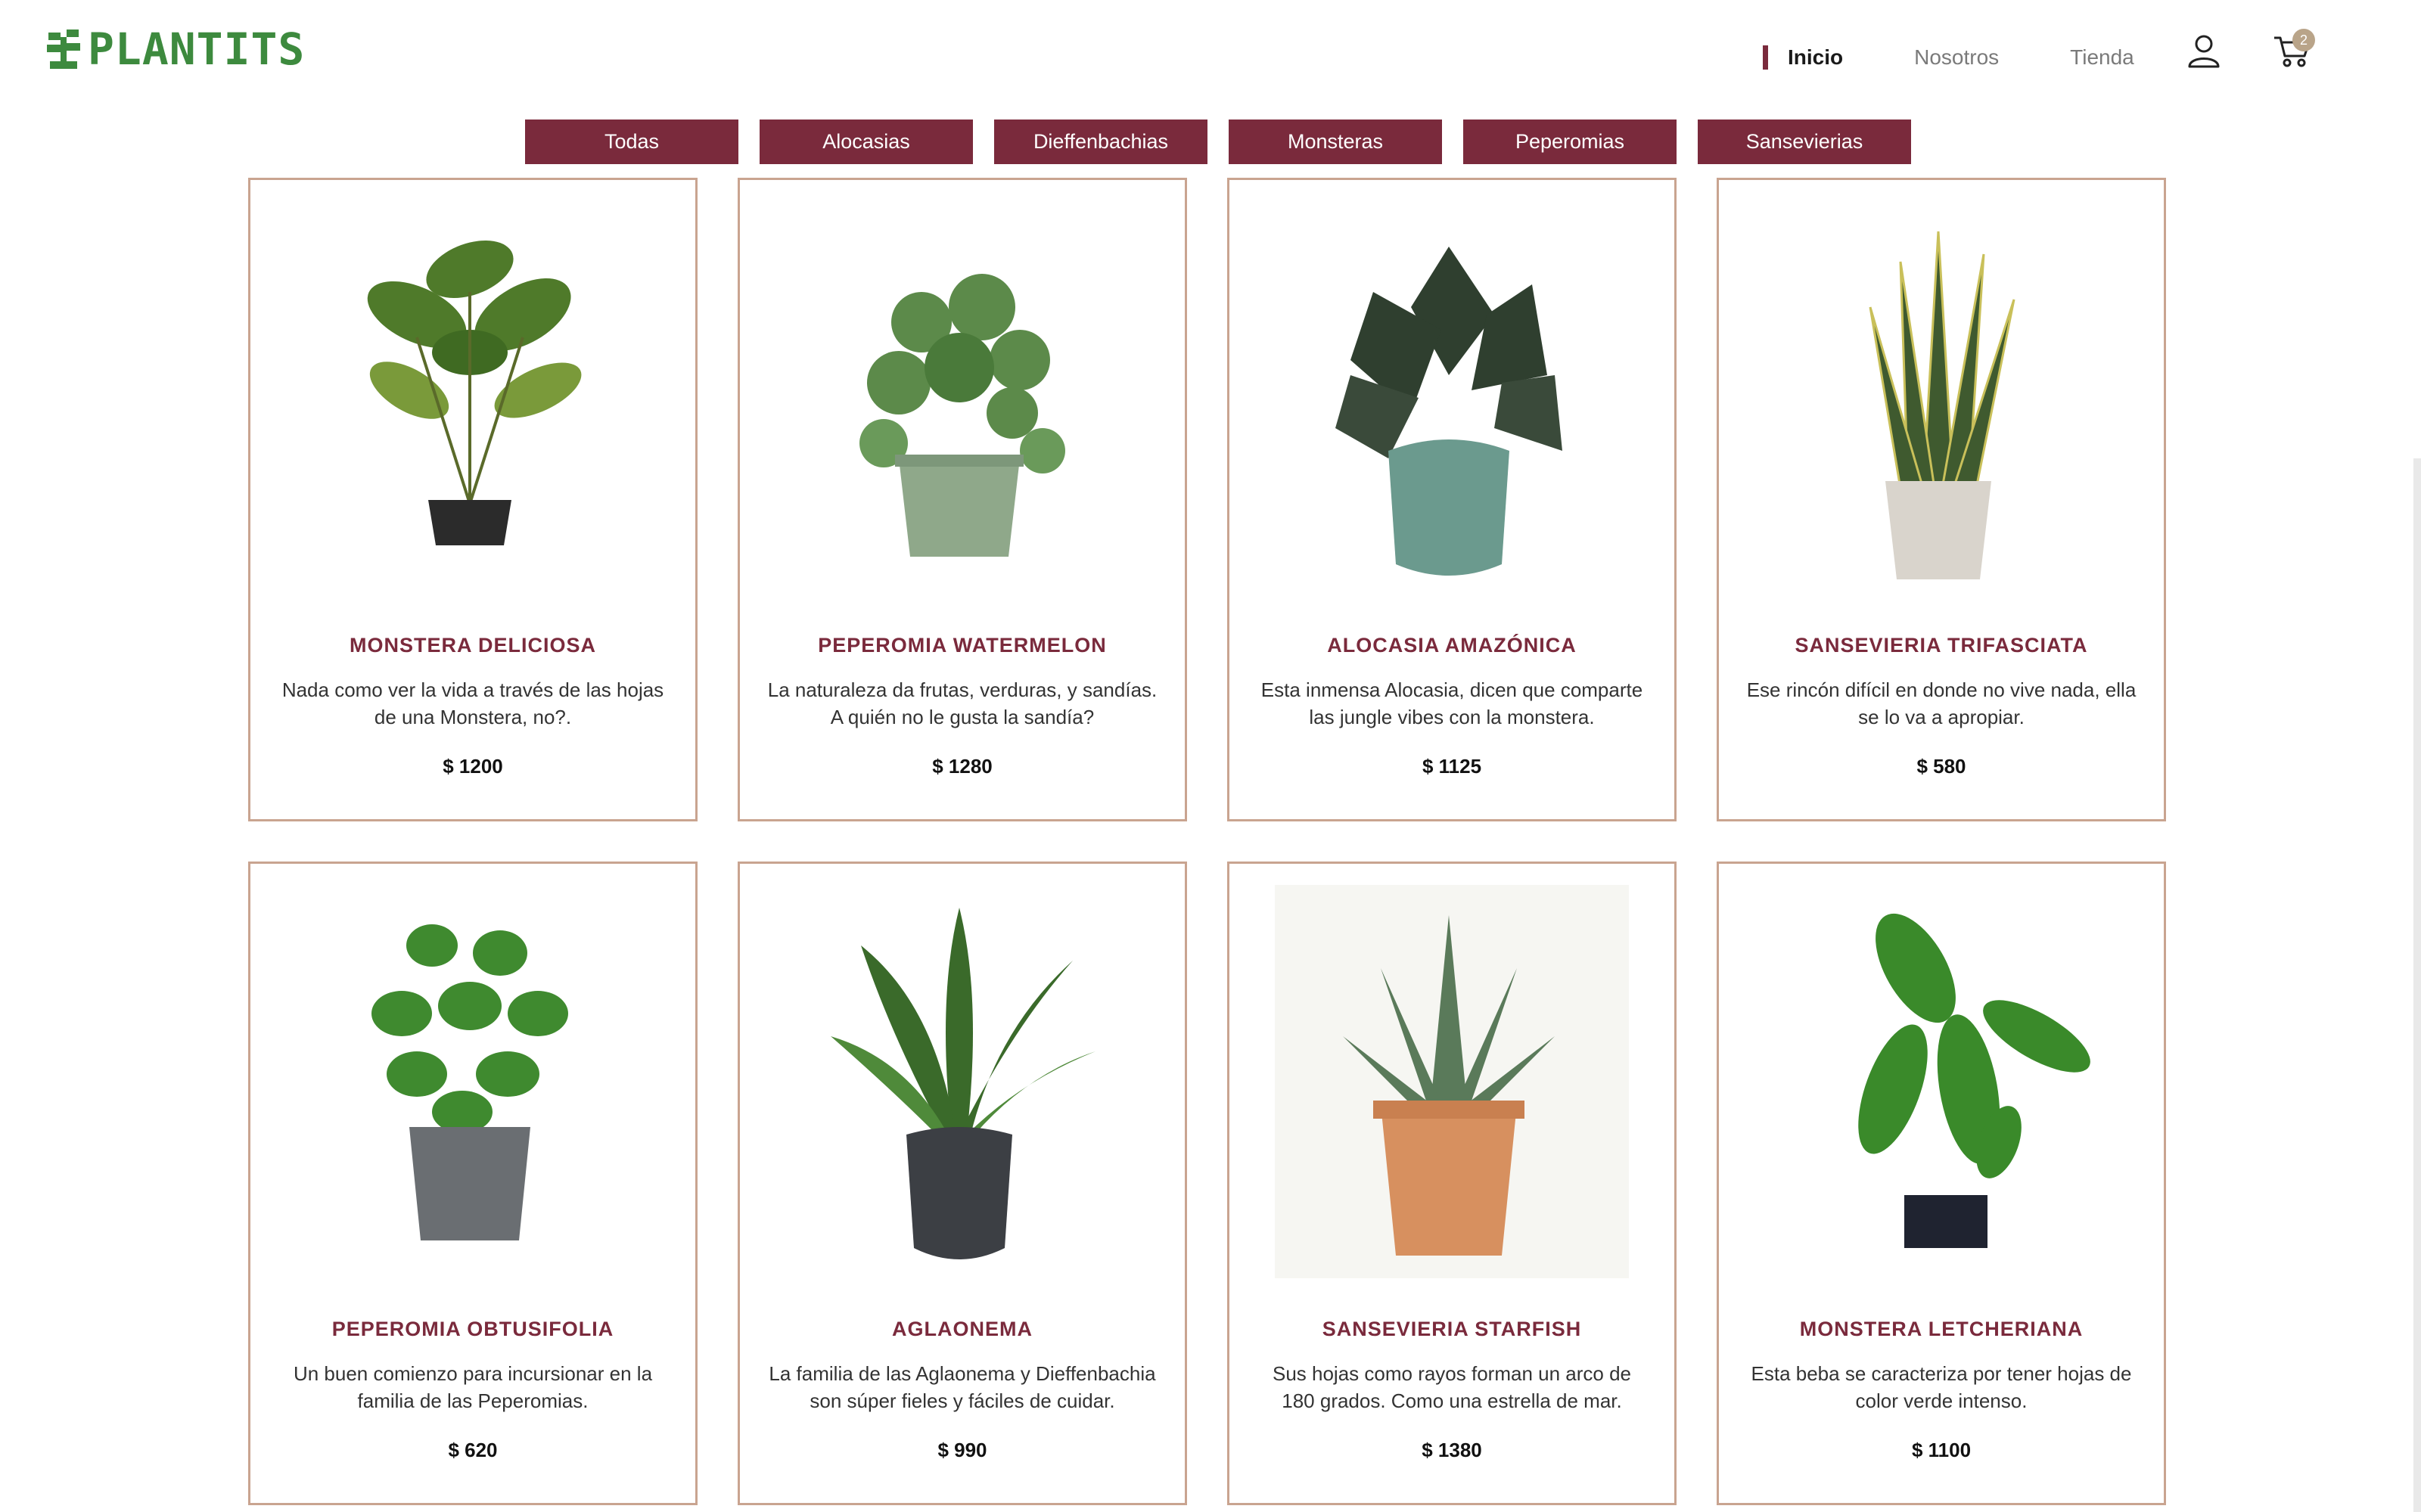 The width and height of the screenshot is (2421, 1512). I want to click on product-price: $ 1200, so click(473, 766).